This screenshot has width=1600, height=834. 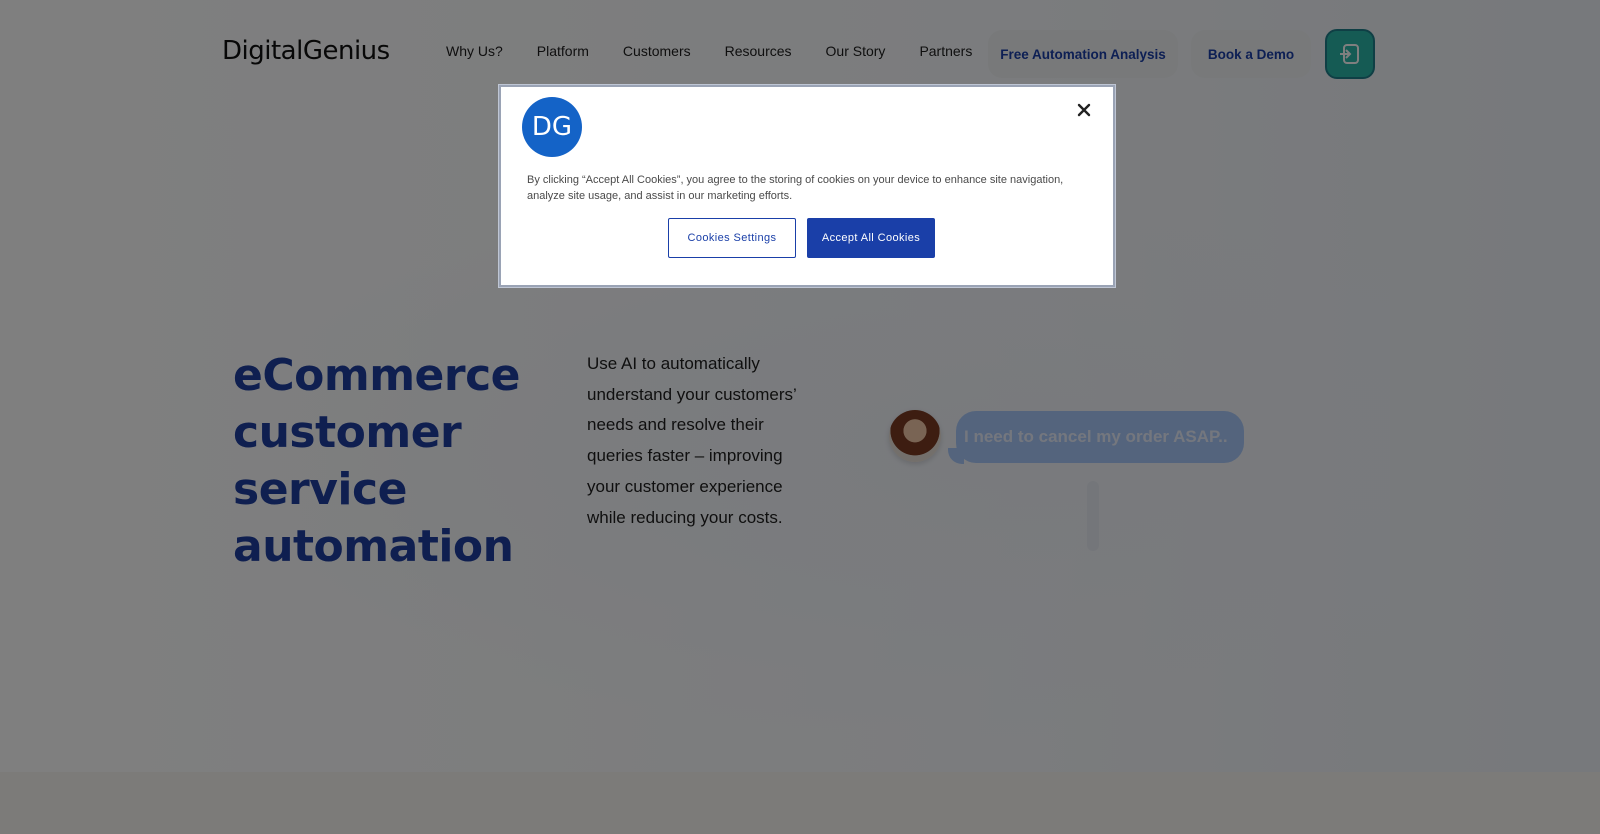 What do you see at coordinates (871, 238) in the screenshot?
I see `accept-all-cookies-button: Accept All Cookies` at bounding box center [871, 238].